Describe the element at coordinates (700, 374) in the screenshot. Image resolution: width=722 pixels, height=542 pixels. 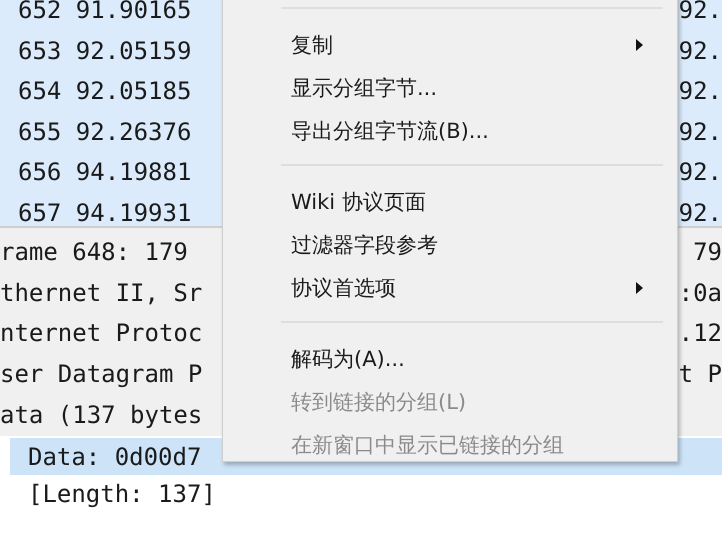
I see `tree-item-text: t P` at that location.